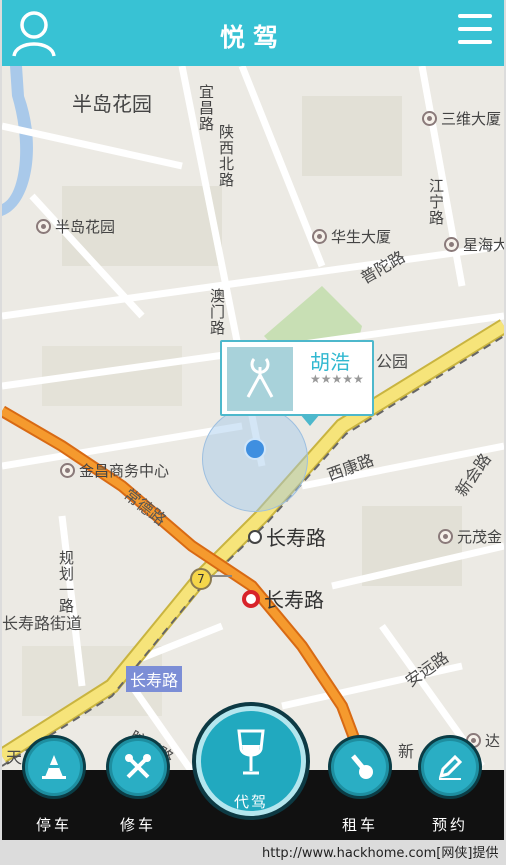 Image resolution: width=506 pixels, height=865 pixels. Describe the element at coordinates (470, 536) in the screenshot. I see `poi-marker: 元茂金` at that location.